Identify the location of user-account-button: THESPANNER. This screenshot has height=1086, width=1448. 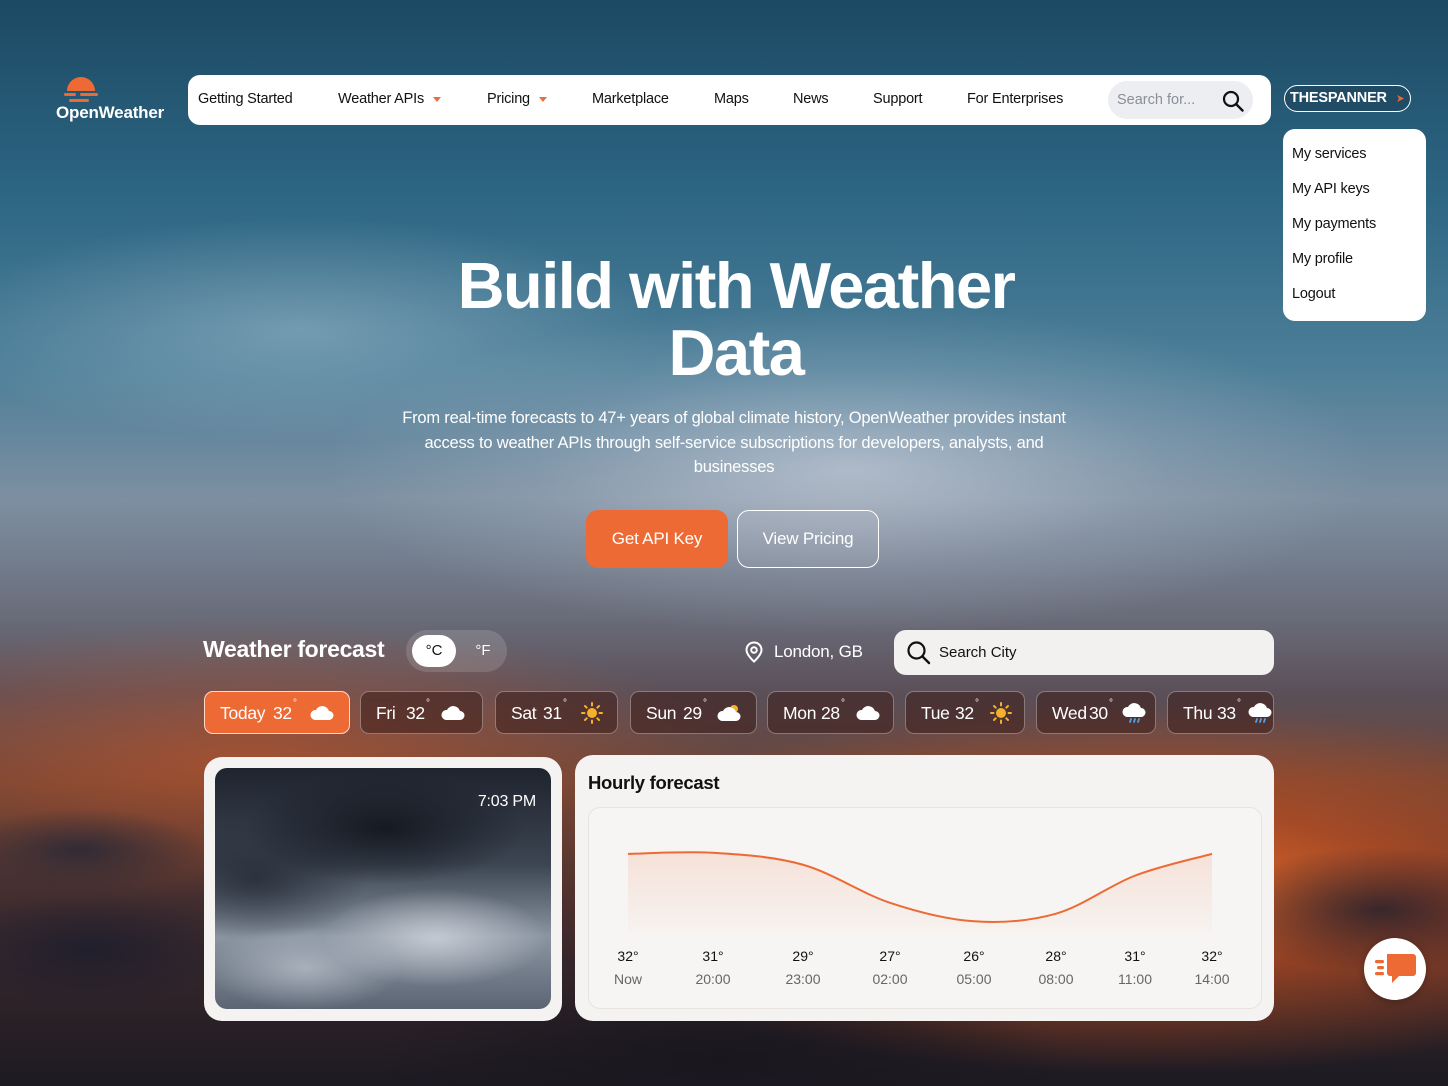
(1347, 98).